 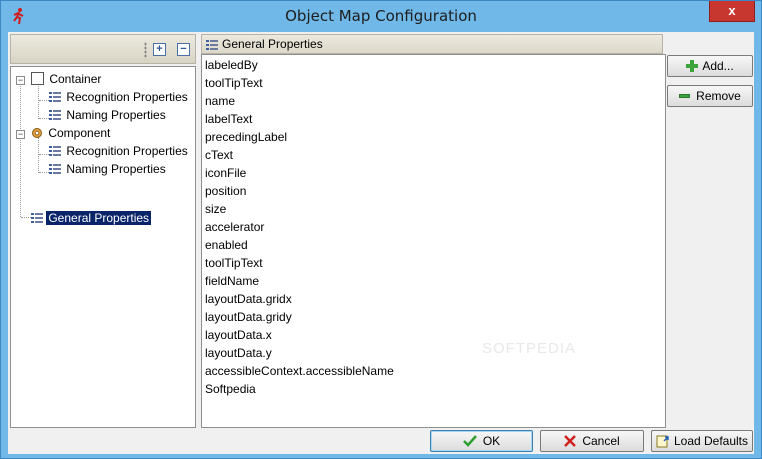 I want to click on load-defaults-button: Load Defaults, so click(x=702, y=441).